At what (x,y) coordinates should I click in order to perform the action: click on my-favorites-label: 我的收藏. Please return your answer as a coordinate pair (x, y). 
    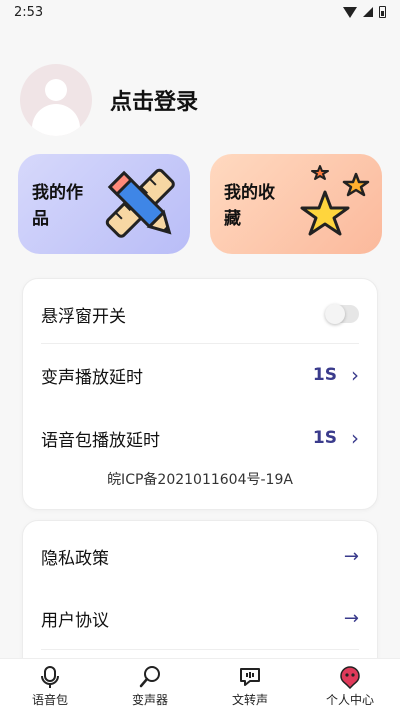
    Looking at the image, I should click on (249, 206).